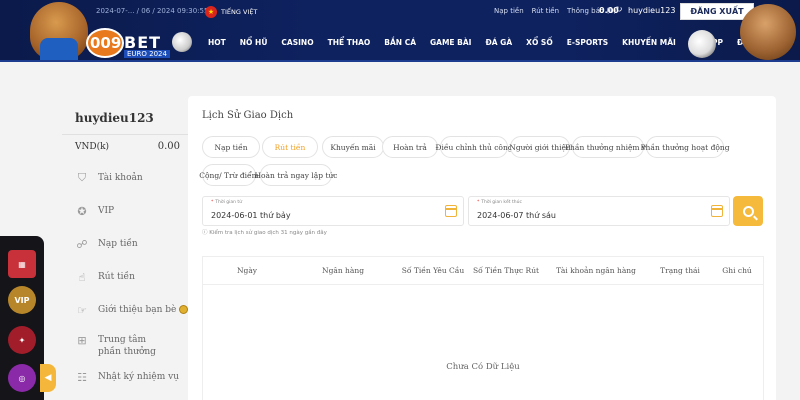 This screenshot has height=400, width=800. What do you see at coordinates (108, 178) in the screenshot?
I see `sidebar-item-tai-khoan: ⛉ Tài khoản` at bounding box center [108, 178].